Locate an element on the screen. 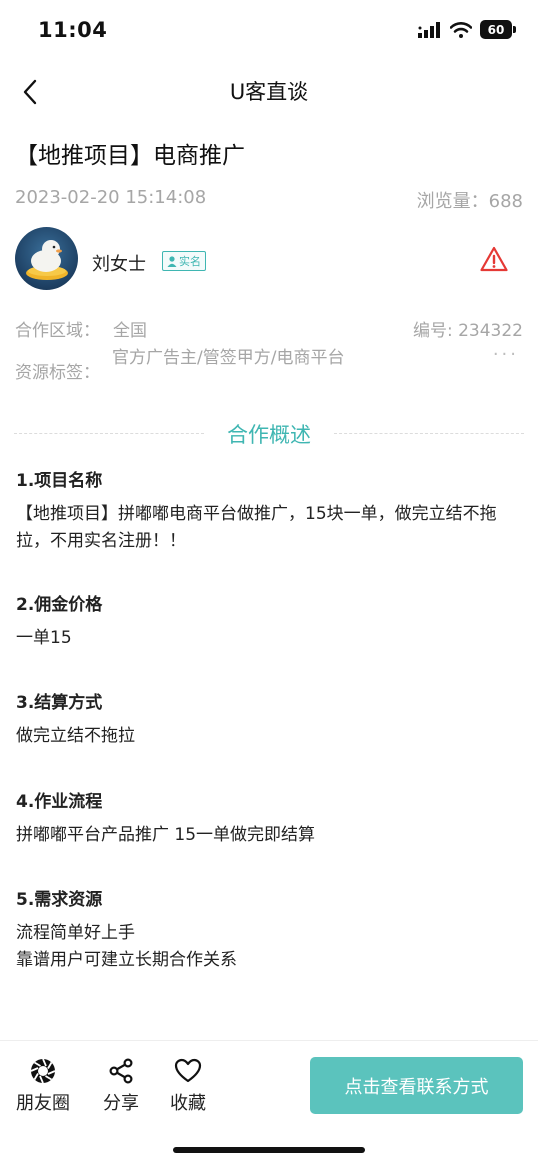 The width and height of the screenshot is (538, 1163). item-body-line: 流程简单好上手 is located at coordinates (75, 933).